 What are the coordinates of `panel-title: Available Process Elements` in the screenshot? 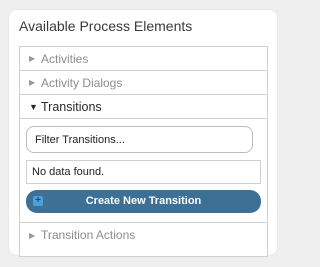 It's located at (106, 26).